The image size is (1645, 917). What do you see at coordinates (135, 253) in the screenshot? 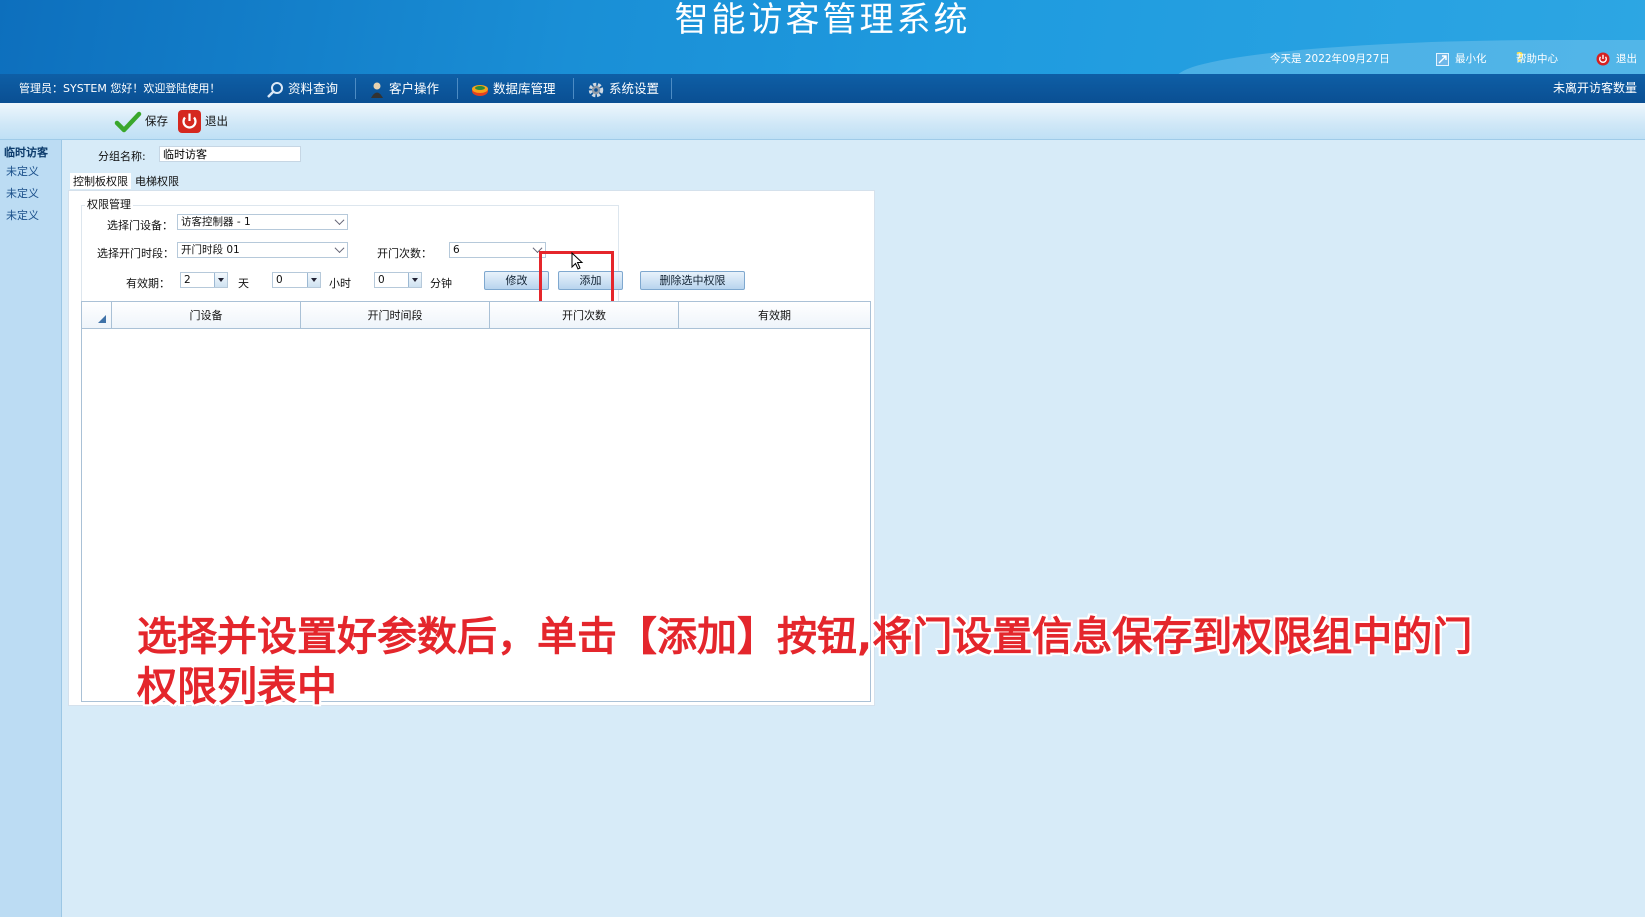
I see `time-period-label: 选择开门时段：` at bounding box center [135, 253].